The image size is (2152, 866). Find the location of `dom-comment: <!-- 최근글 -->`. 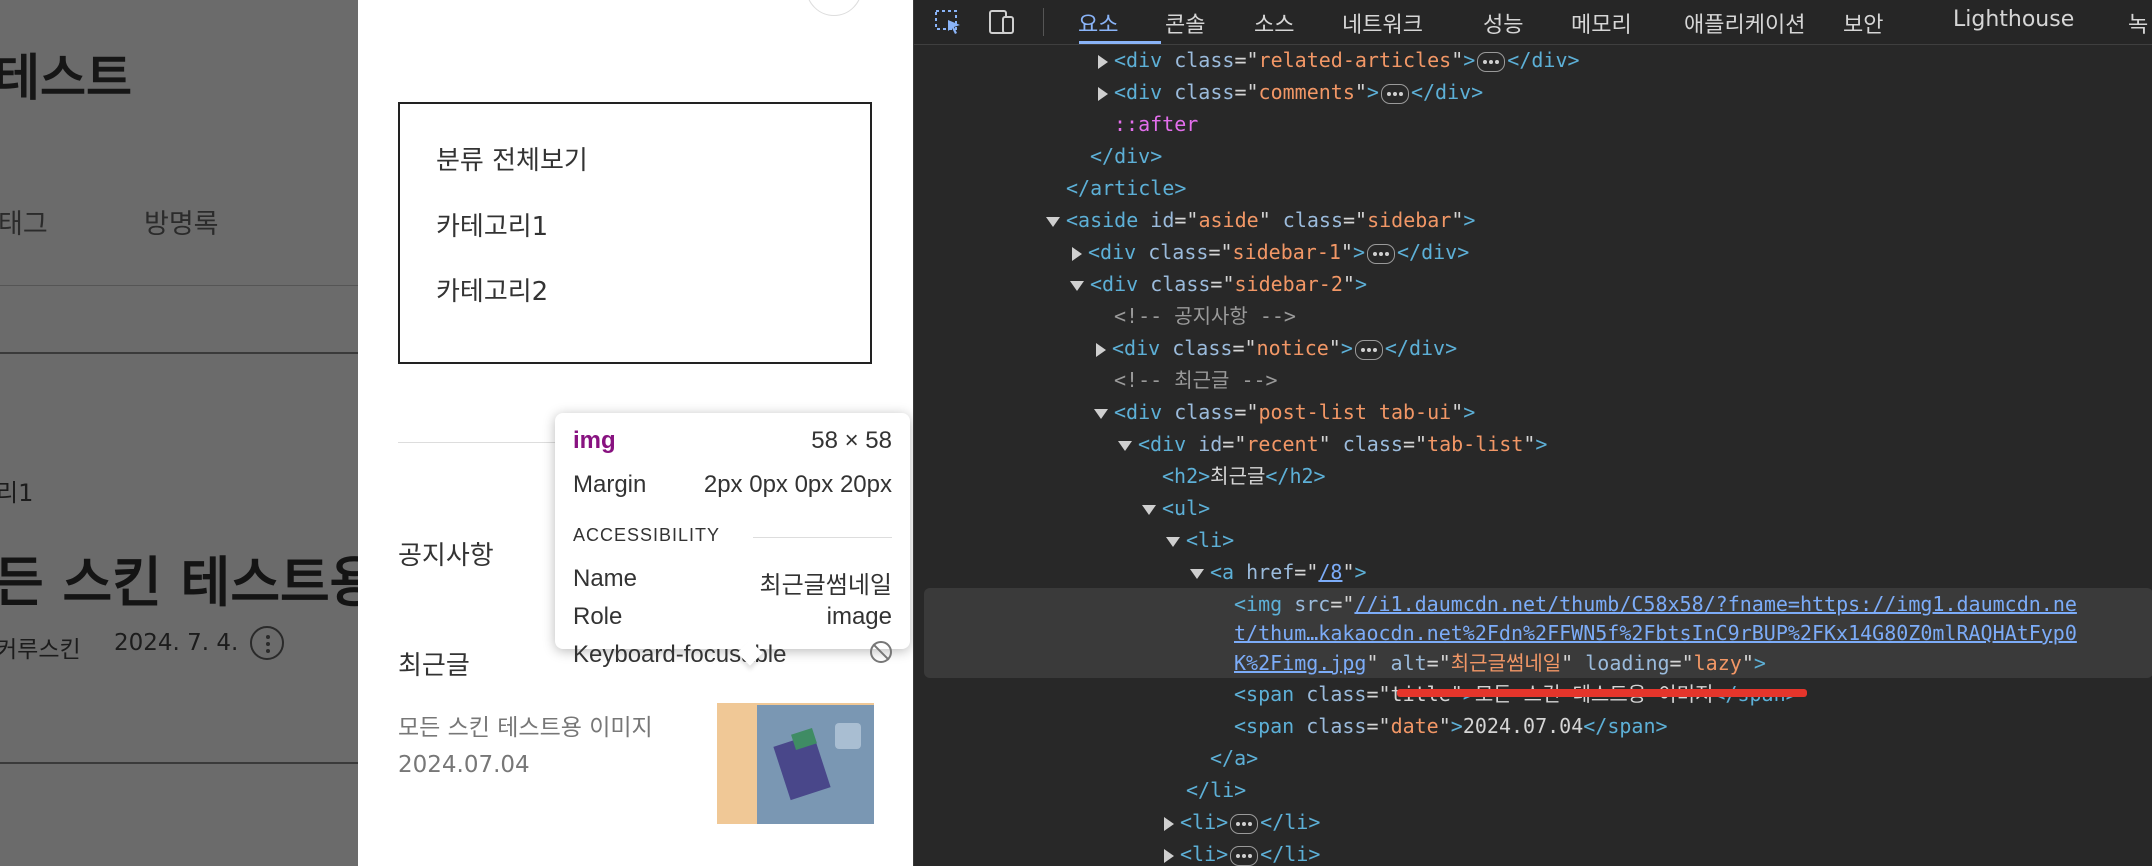

dom-comment: <!-- 최근글 --> is located at coordinates (1196, 380).